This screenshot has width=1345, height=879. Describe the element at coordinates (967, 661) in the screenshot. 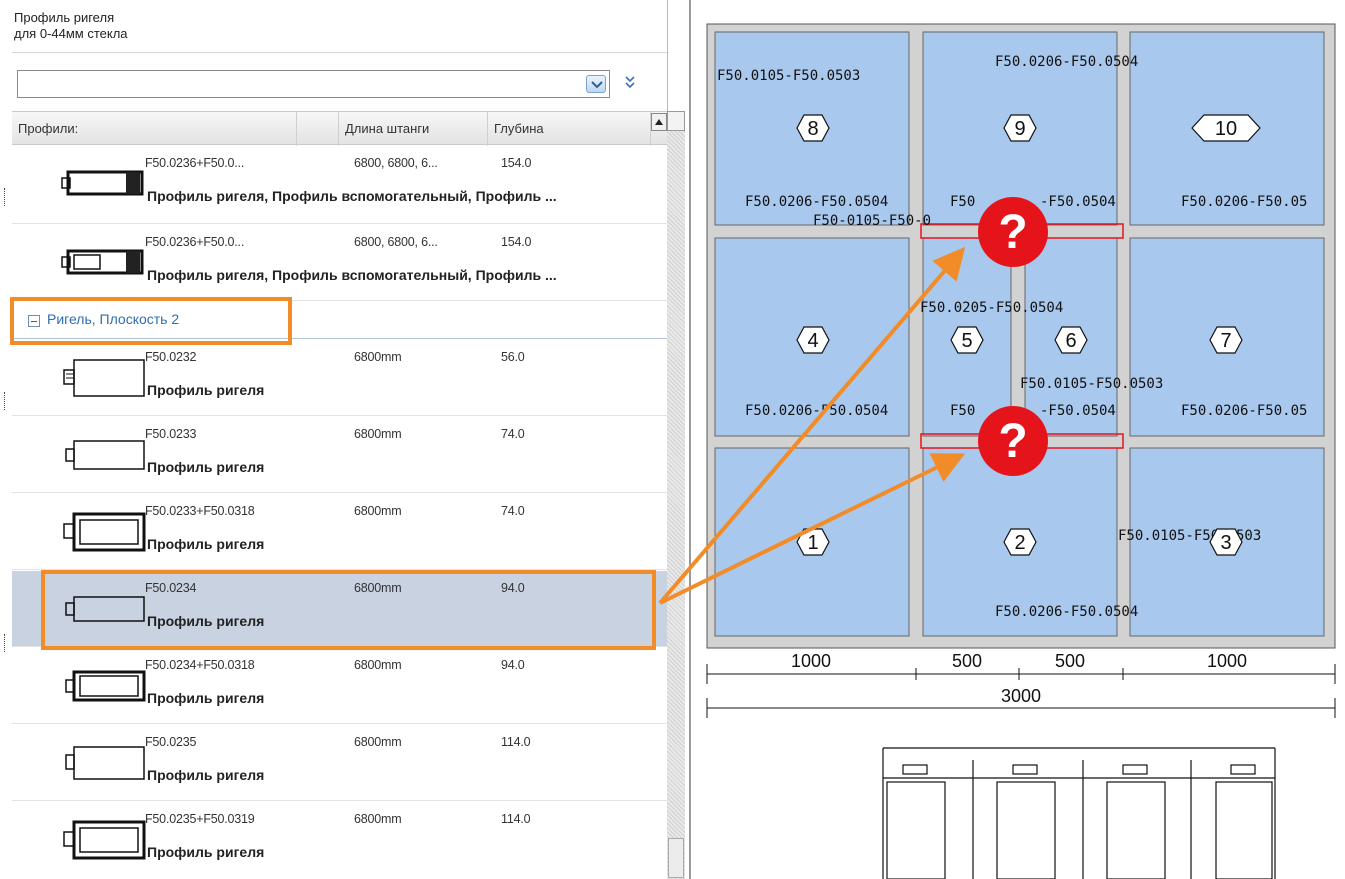

I see `dimension-500-left: 500` at that location.